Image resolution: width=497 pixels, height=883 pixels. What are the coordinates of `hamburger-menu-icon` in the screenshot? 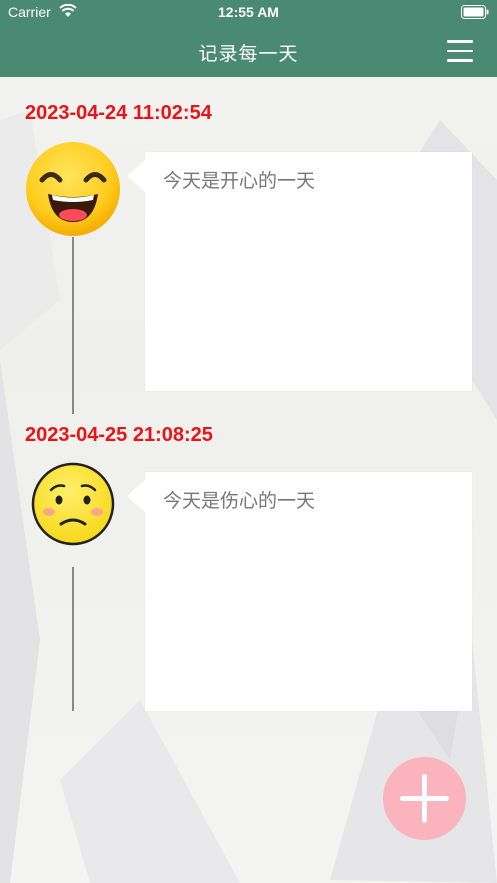 It's located at (460, 51).